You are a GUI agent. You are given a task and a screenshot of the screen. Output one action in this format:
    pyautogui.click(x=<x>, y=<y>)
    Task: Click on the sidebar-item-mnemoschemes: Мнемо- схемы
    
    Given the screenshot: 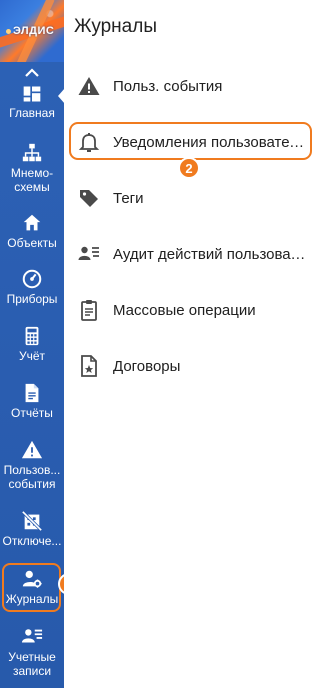 What is the action you would take?
    pyautogui.click(x=32, y=168)
    